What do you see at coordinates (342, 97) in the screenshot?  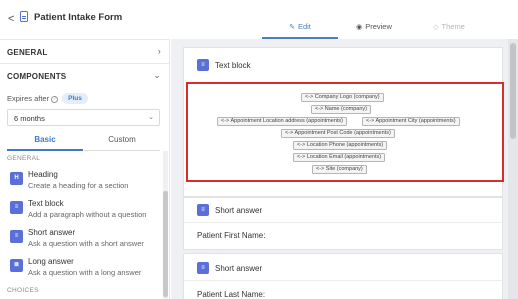 I see `merge-field-chip: <-> Company Logo (company)` at bounding box center [342, 97].